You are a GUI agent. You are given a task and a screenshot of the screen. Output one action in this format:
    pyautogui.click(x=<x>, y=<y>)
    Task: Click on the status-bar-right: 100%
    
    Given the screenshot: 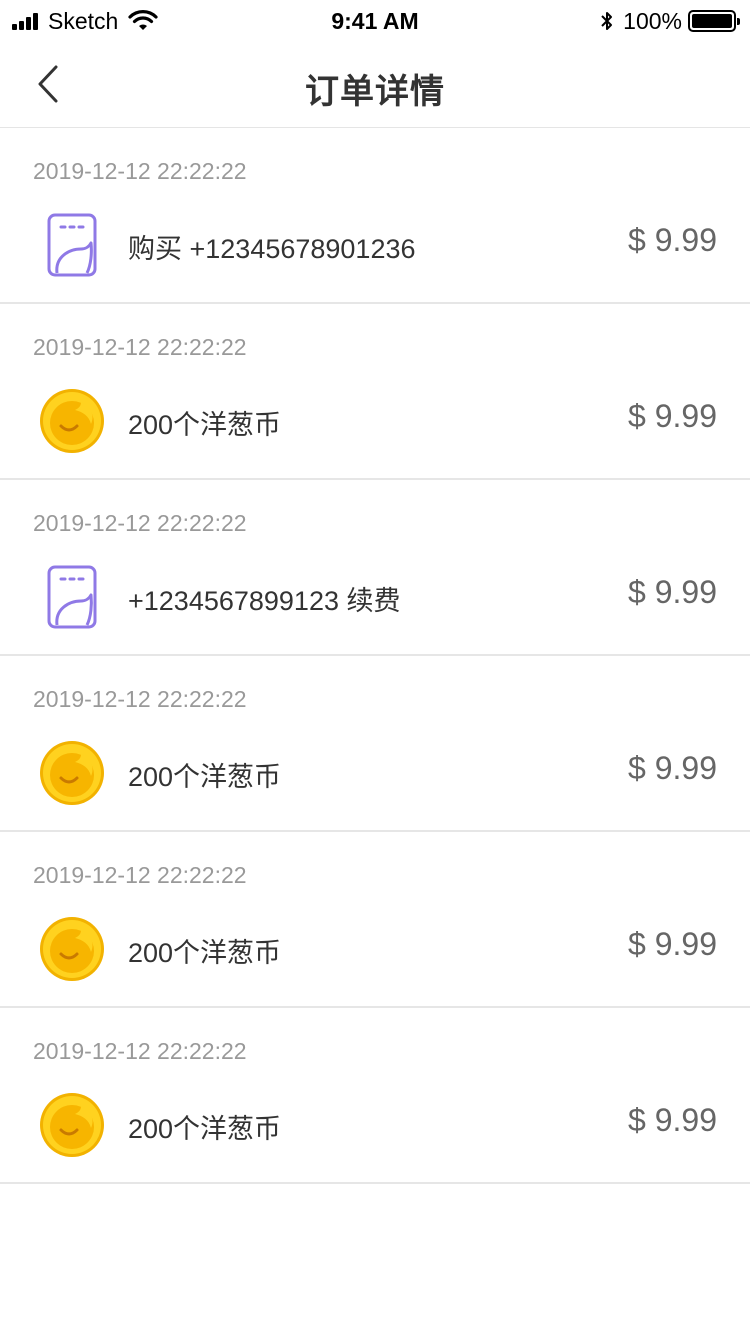 What is the action you would take?
    pyautogui.click(x=669, y=20)
    